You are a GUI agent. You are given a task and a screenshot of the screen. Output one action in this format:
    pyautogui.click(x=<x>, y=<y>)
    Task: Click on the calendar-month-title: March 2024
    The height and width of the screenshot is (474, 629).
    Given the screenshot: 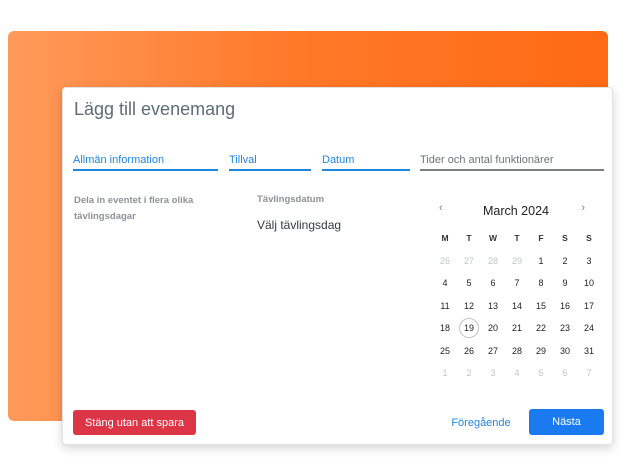 What is the action you would take?
    pyautogui.click(x=515, y=211)
    